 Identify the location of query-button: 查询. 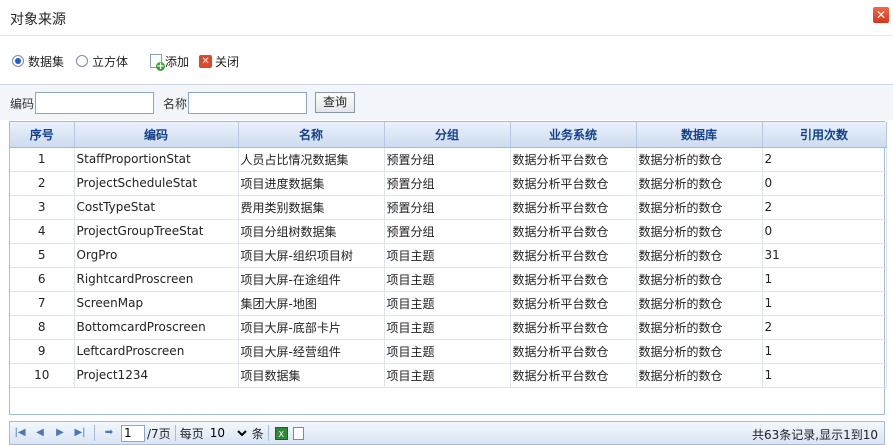
(335, 102).